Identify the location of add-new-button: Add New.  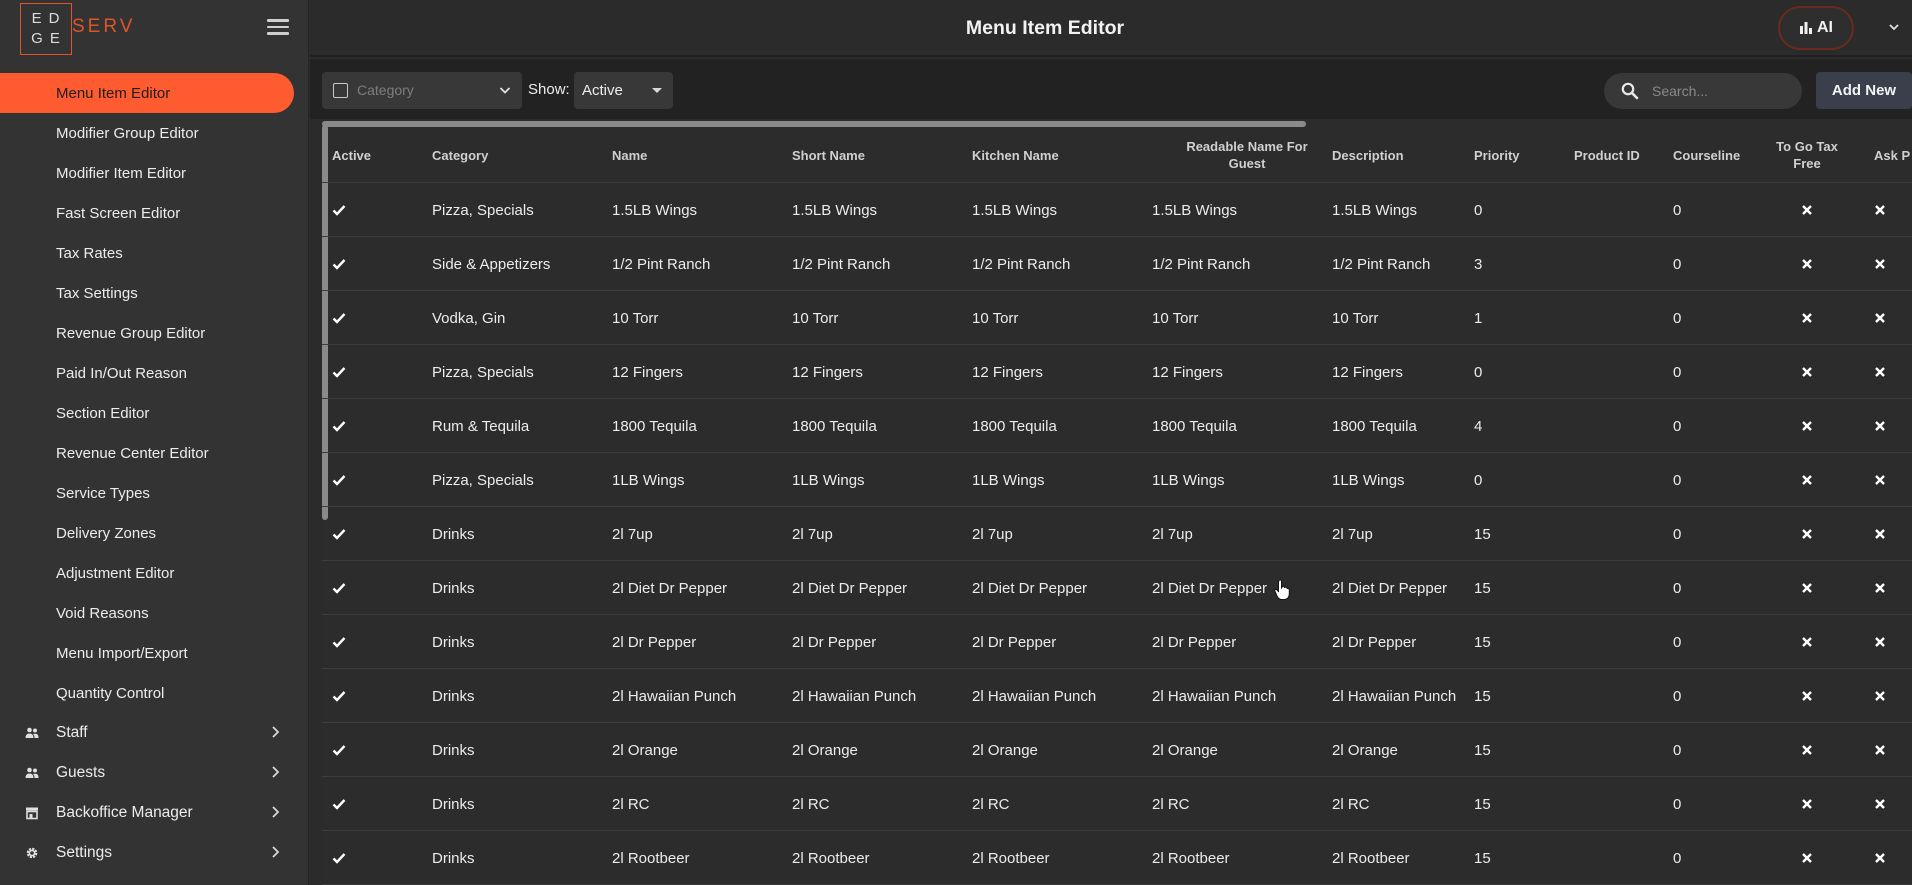
(1864, 90).